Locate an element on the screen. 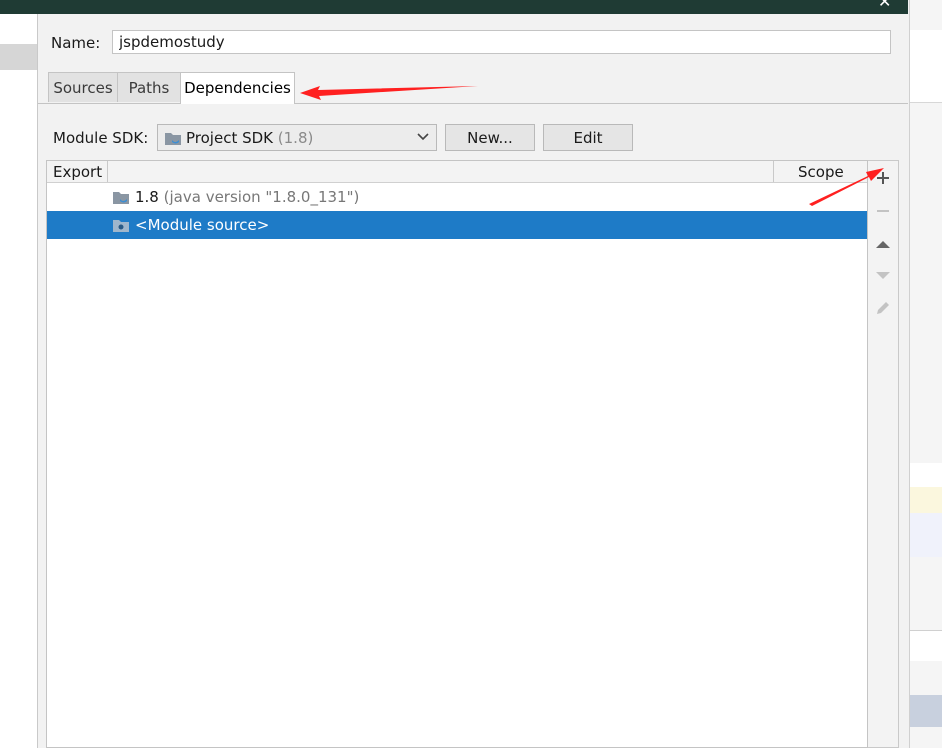  chevron-down-icon is located at coordinates (423, 137).